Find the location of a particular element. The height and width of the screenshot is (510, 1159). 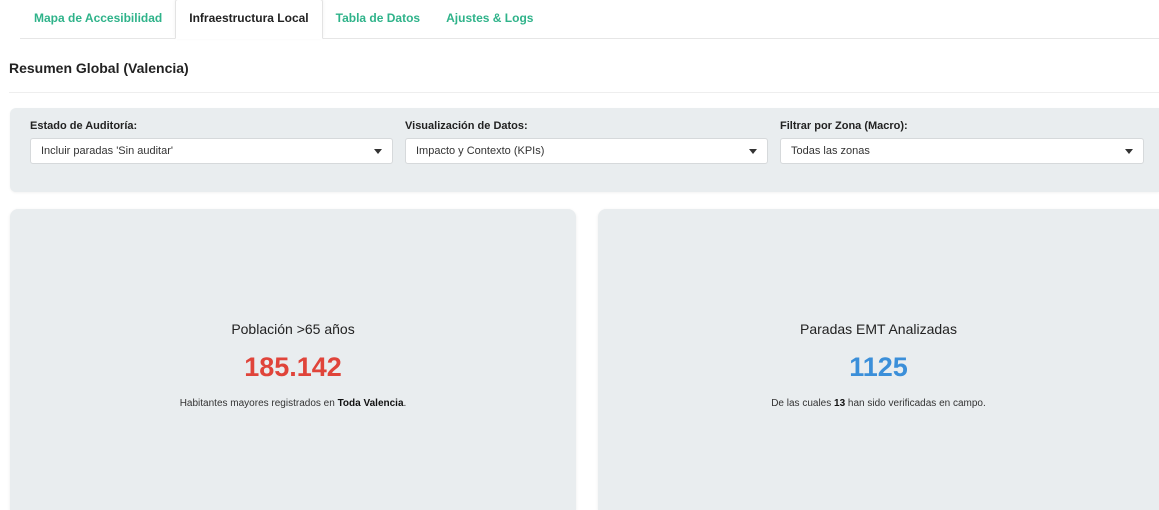

visualization-select: Impacto y Contexto (KPIs) is located at coordinates (586, 151).